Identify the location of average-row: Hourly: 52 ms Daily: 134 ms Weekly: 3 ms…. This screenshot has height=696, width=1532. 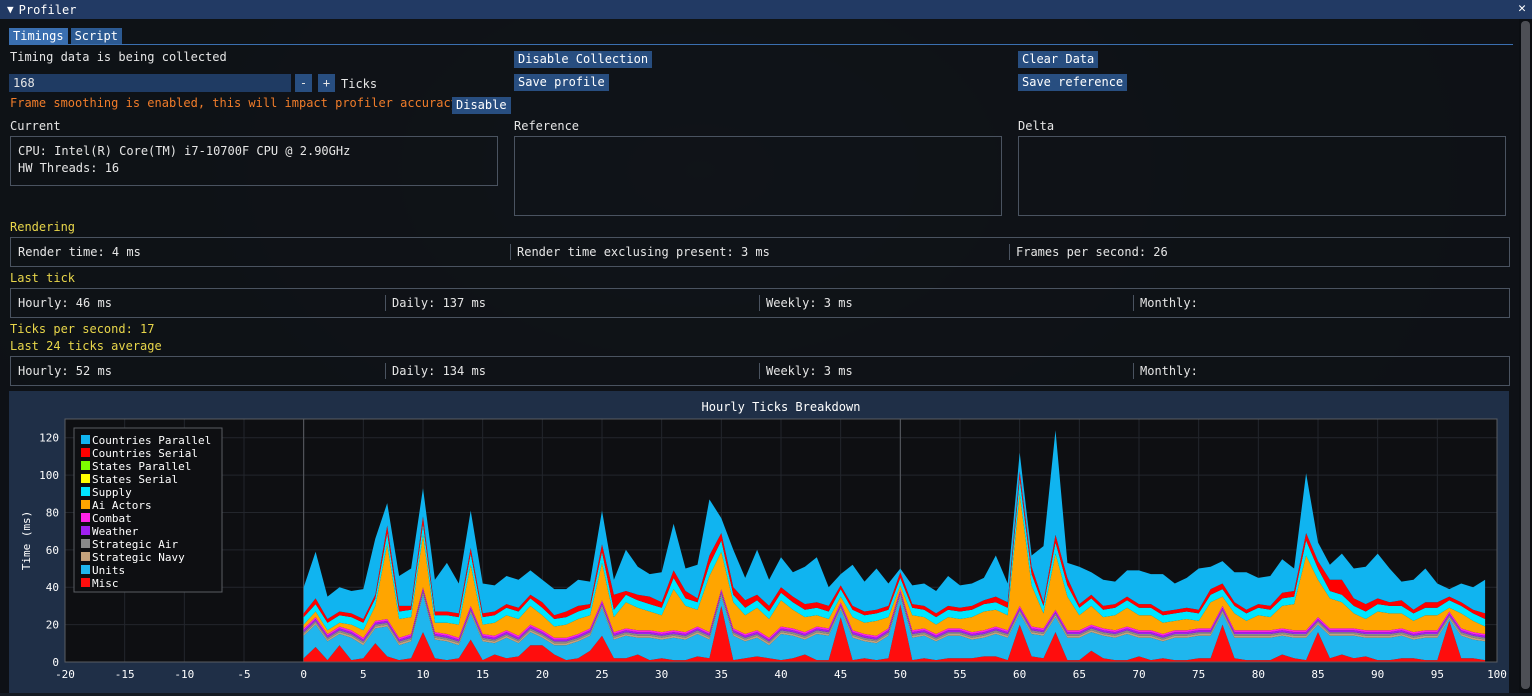
(760, 371).